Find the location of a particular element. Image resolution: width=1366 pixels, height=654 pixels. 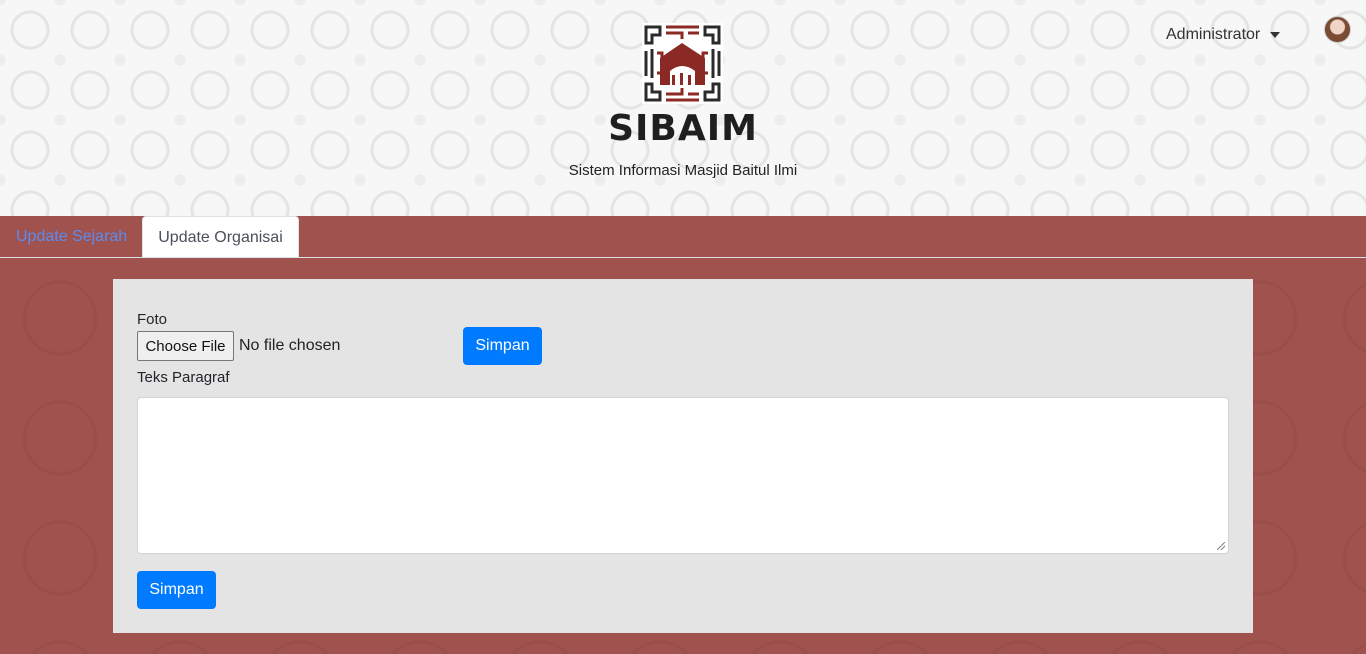

site-title: SIBAIM is located at coordinates (683, 128).